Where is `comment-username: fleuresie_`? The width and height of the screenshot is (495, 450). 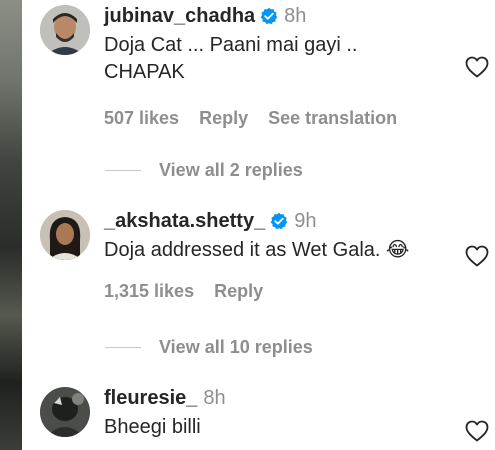 comment-username: fleuresie_ is located at coordinates (150, 398).